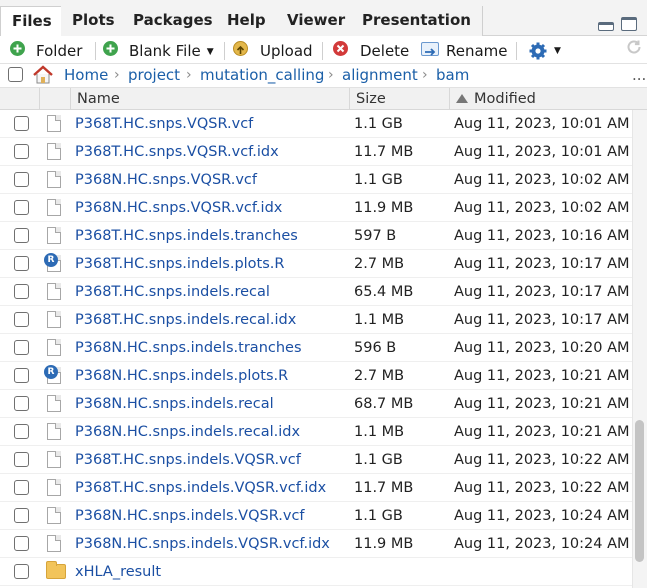 The width and height of the screenshot is (647, 588). What do you see at coordinates (164, 124) in the screenshot?
I see `file-name-link: P368T.HC.snps.VQSR.vcf` at bounding box center [164, 124].